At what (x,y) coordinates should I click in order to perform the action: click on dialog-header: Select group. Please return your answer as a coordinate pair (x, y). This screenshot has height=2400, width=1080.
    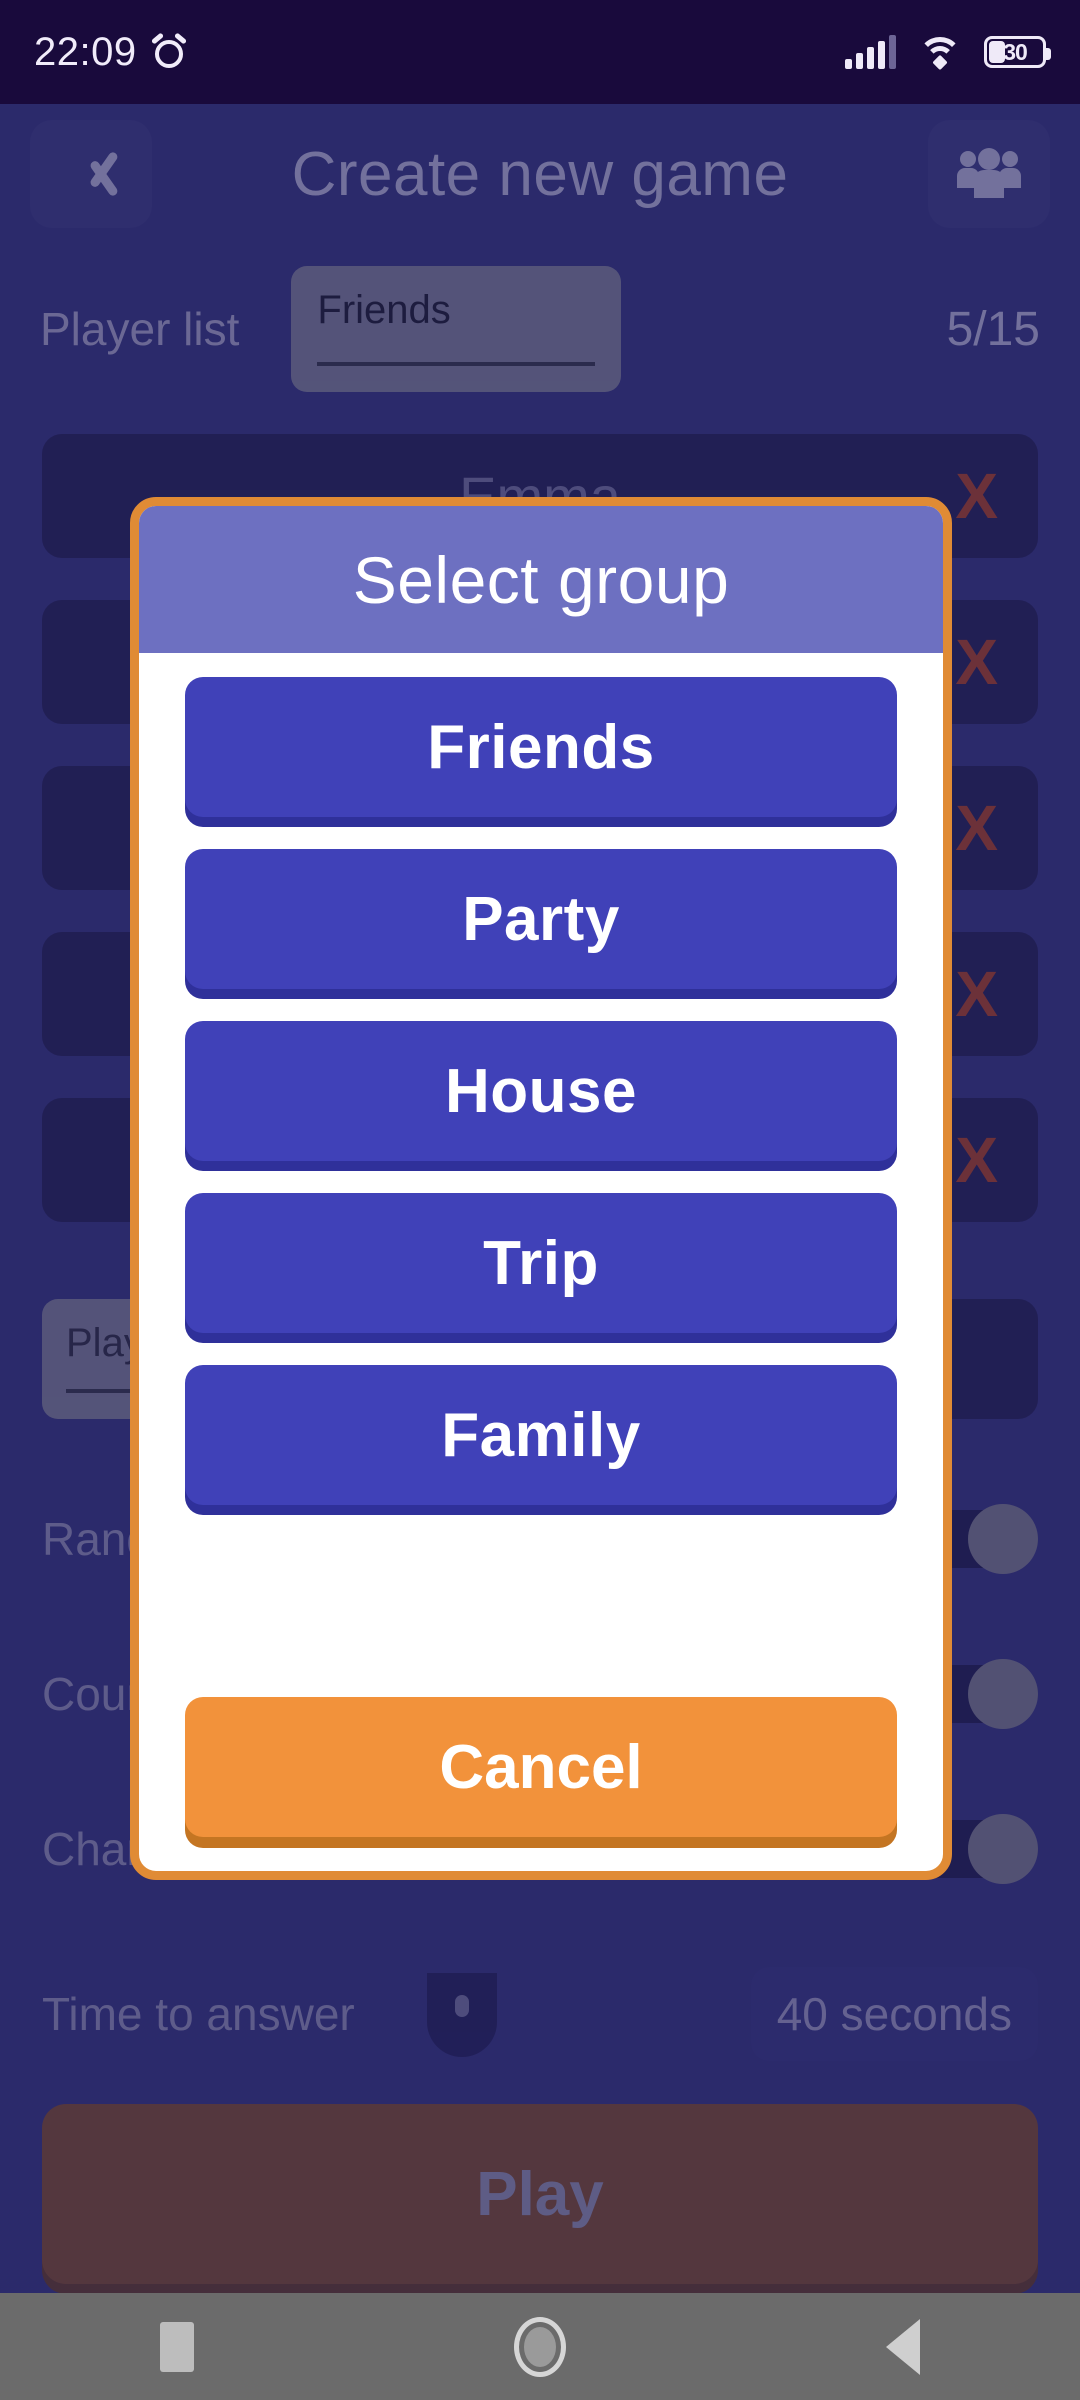
    Looking at the image, I should click on (541, 579).